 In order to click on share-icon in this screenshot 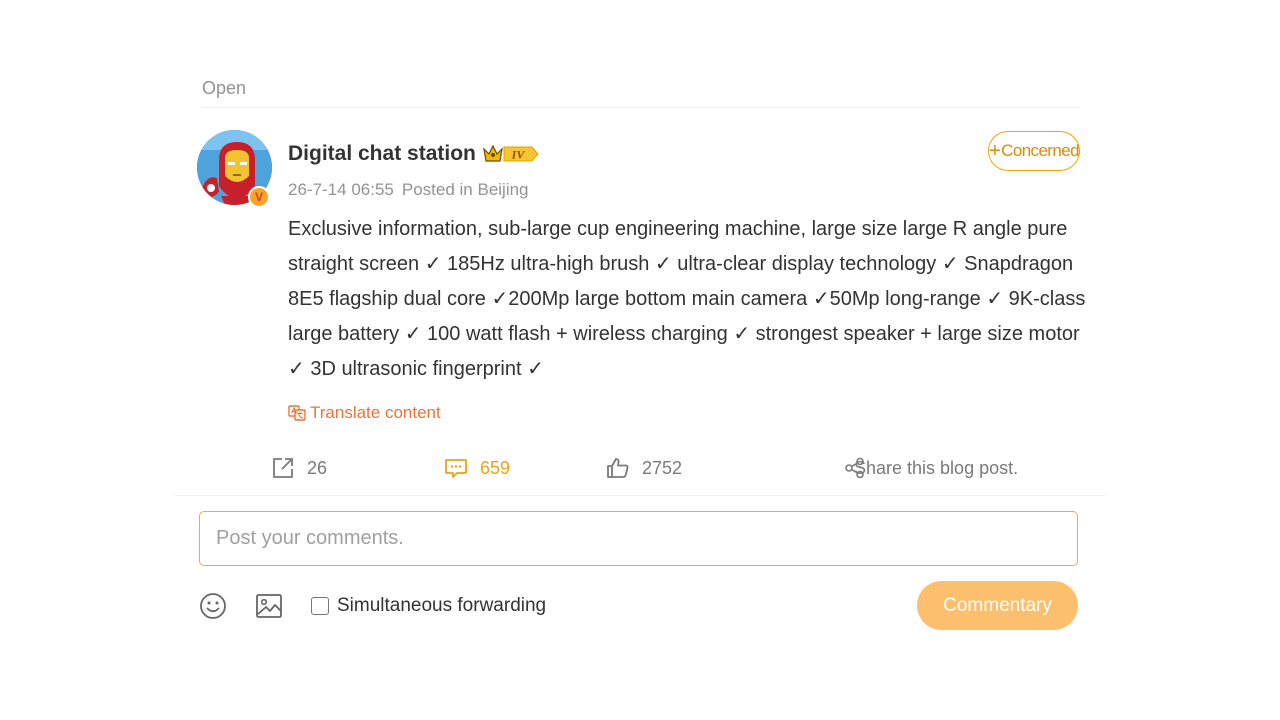, I will do `click(854, 468)`.